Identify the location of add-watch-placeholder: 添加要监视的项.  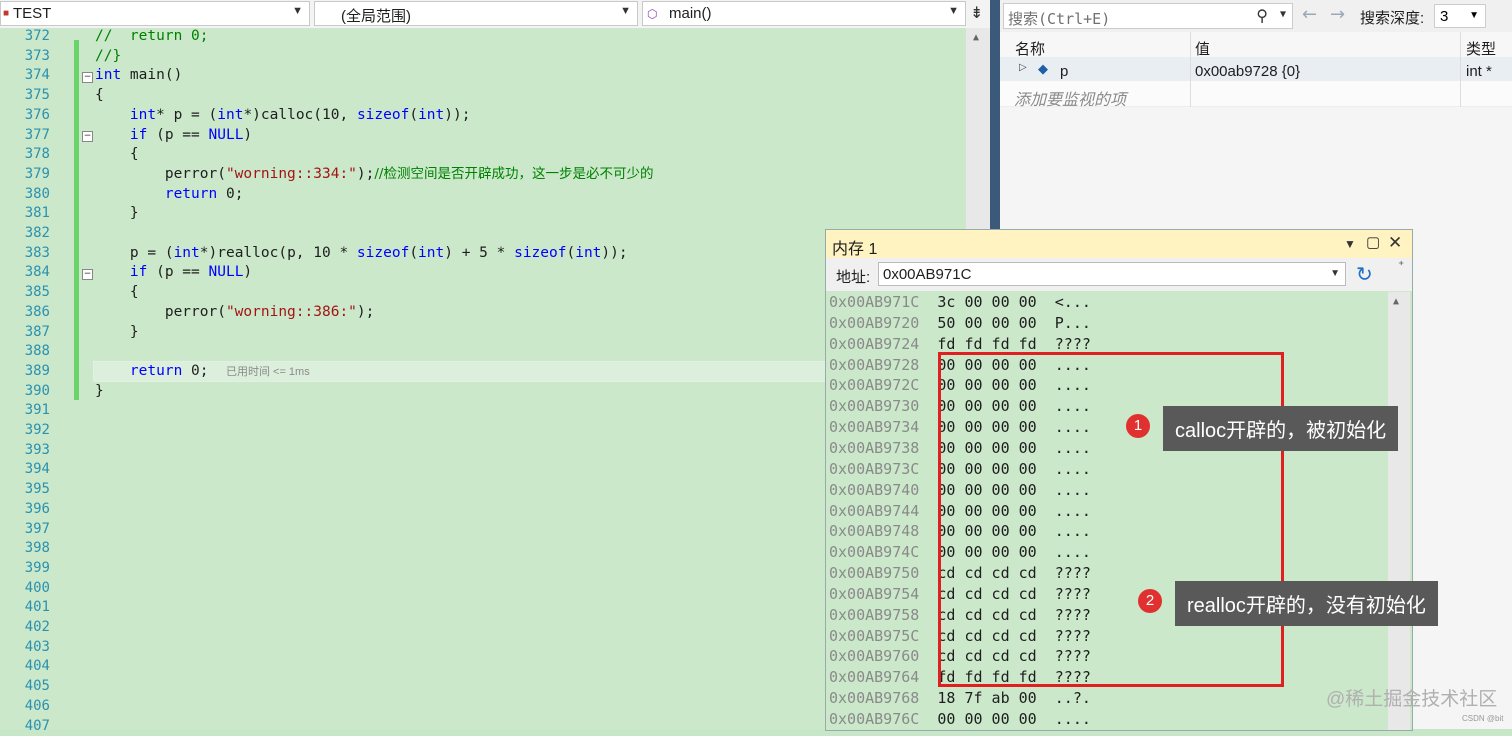
(1070, 98).